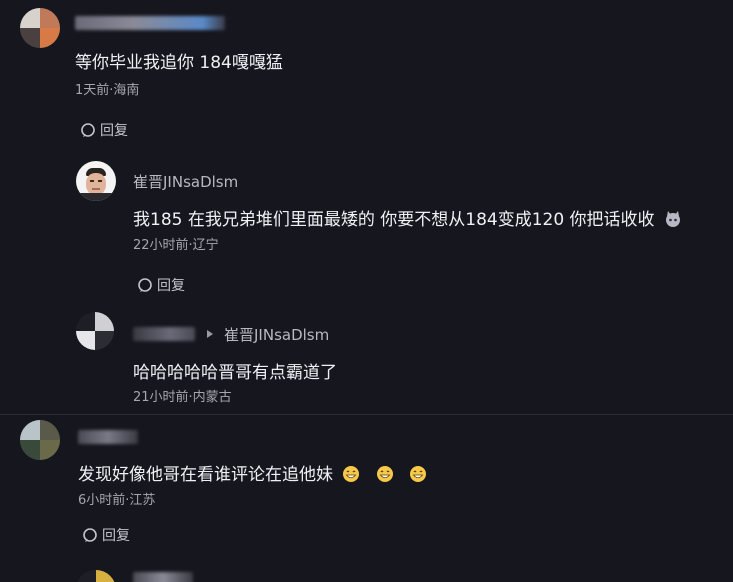  I want to click on cat-emoji-icon, so click(672, 219).